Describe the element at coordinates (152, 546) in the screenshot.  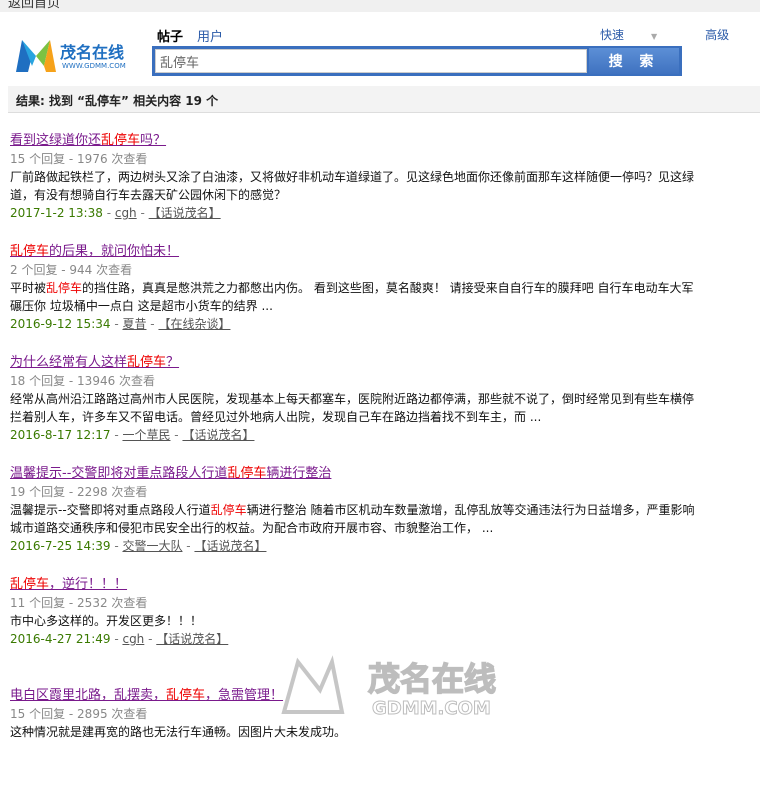
I see `author-link: 交警一大队` at that location.